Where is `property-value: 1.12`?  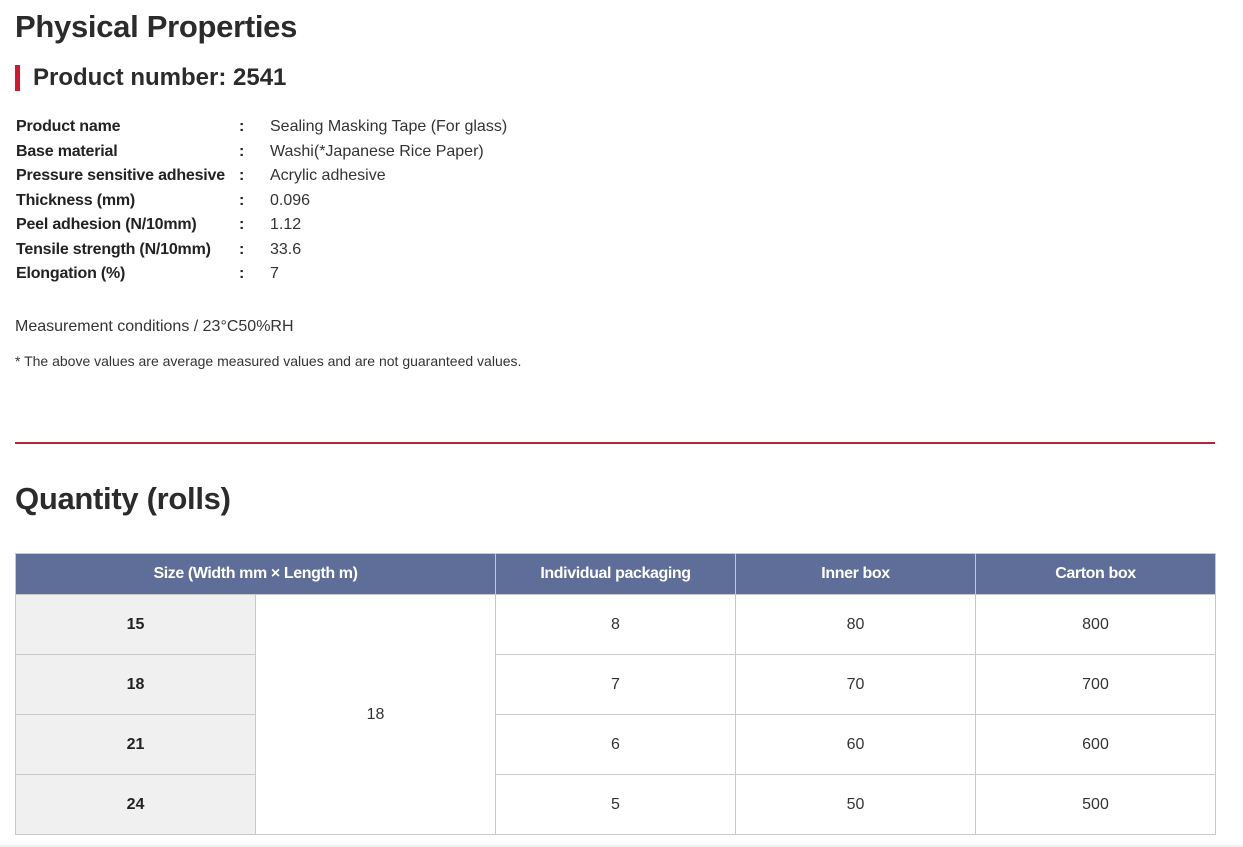 property-value: 1.12 is located at coordinates (286, 225).